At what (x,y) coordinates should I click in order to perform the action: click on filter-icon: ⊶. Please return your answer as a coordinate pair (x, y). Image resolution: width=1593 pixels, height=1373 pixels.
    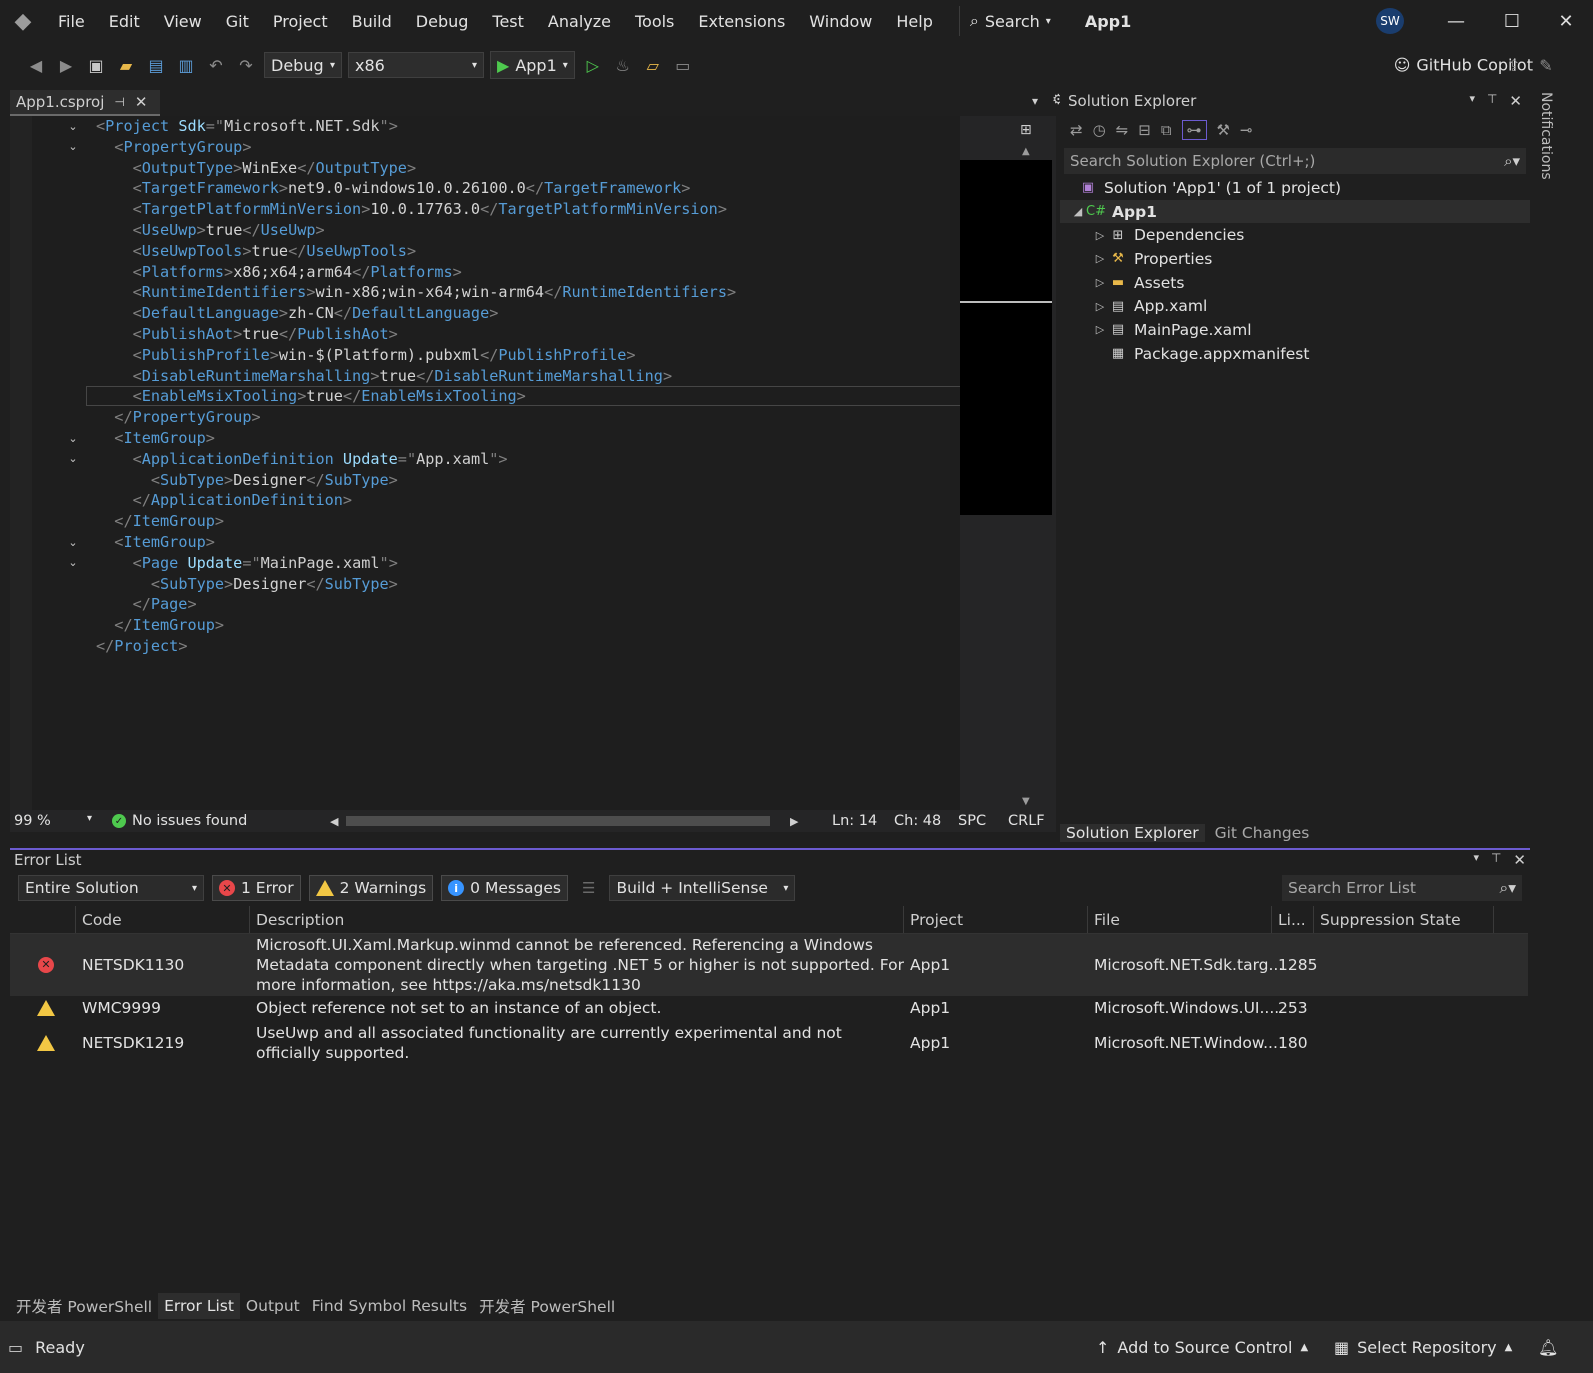
    Looking at the image, I should click on (1194, 130).